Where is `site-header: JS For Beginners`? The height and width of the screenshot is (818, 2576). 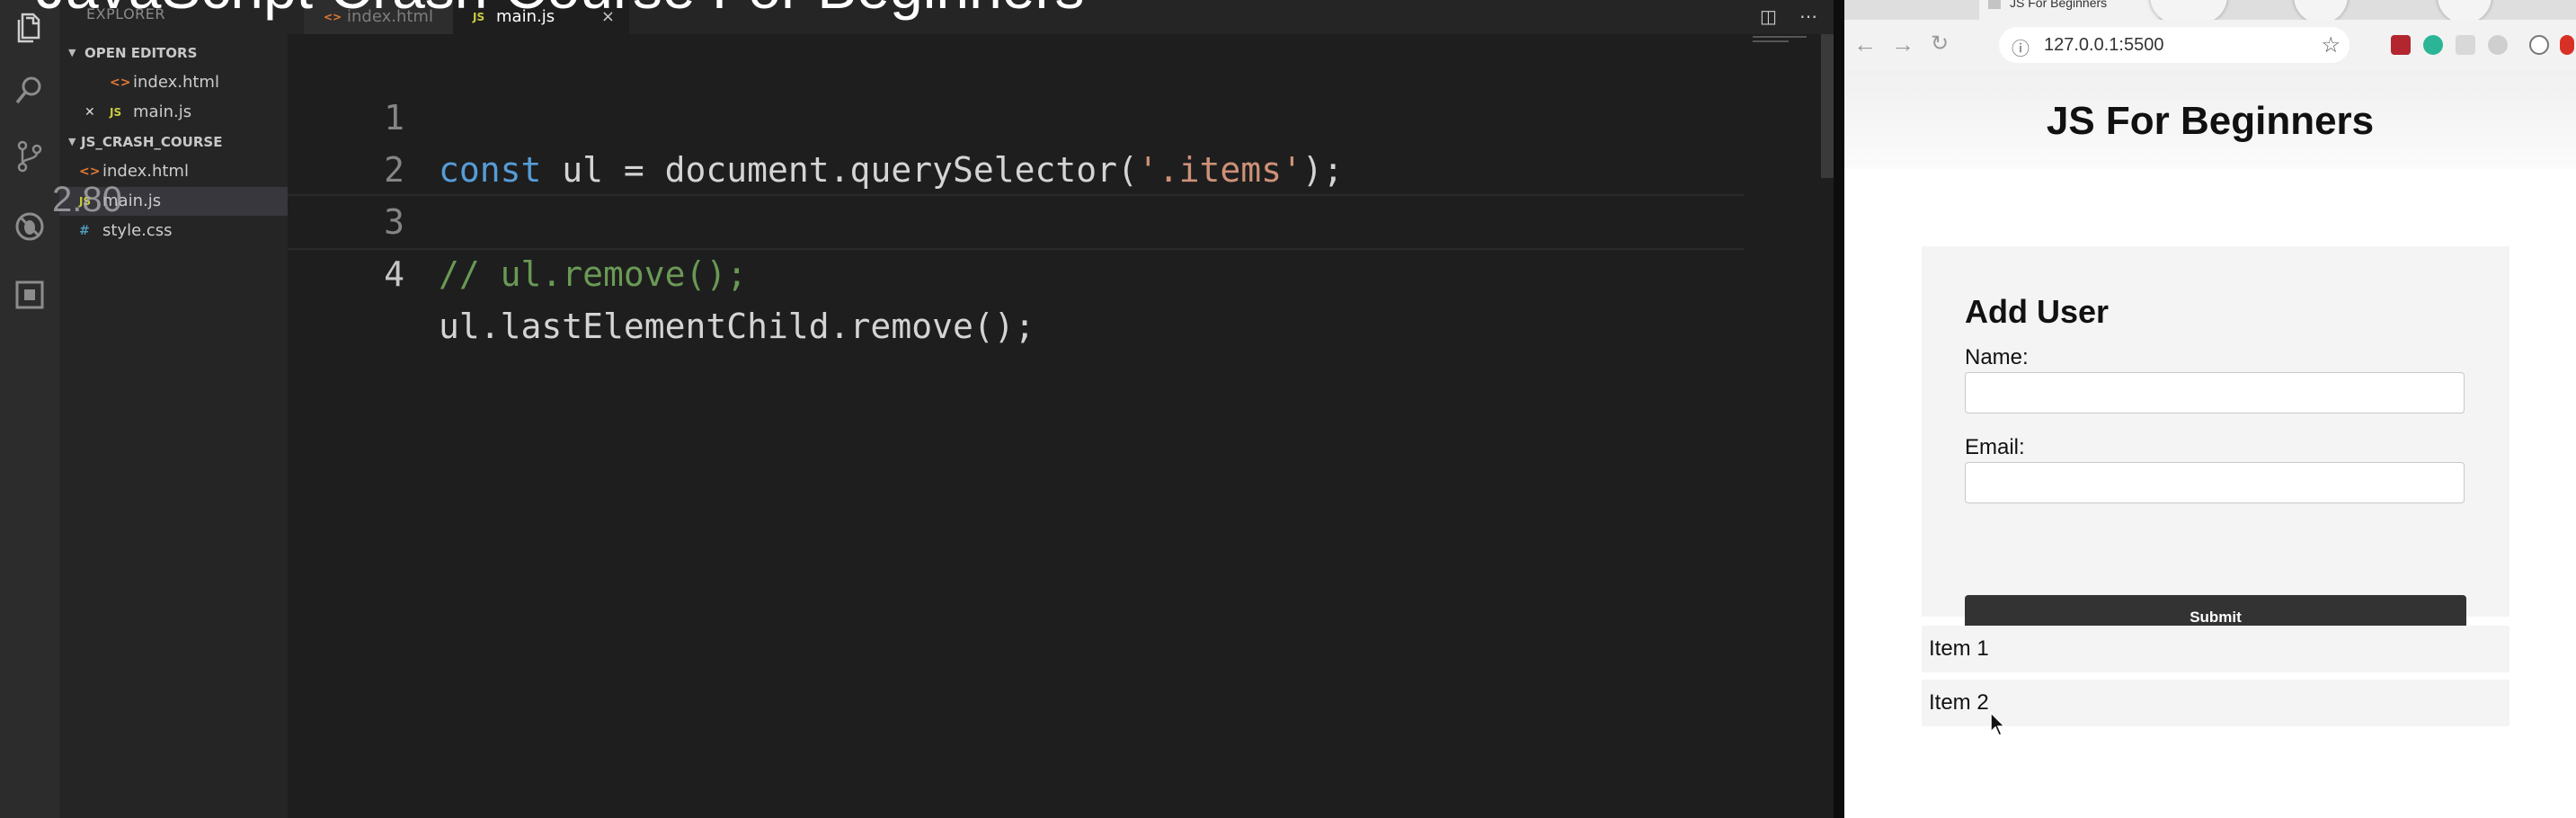
site-header: JS For Beginners is located at coordinates (2210, 119).